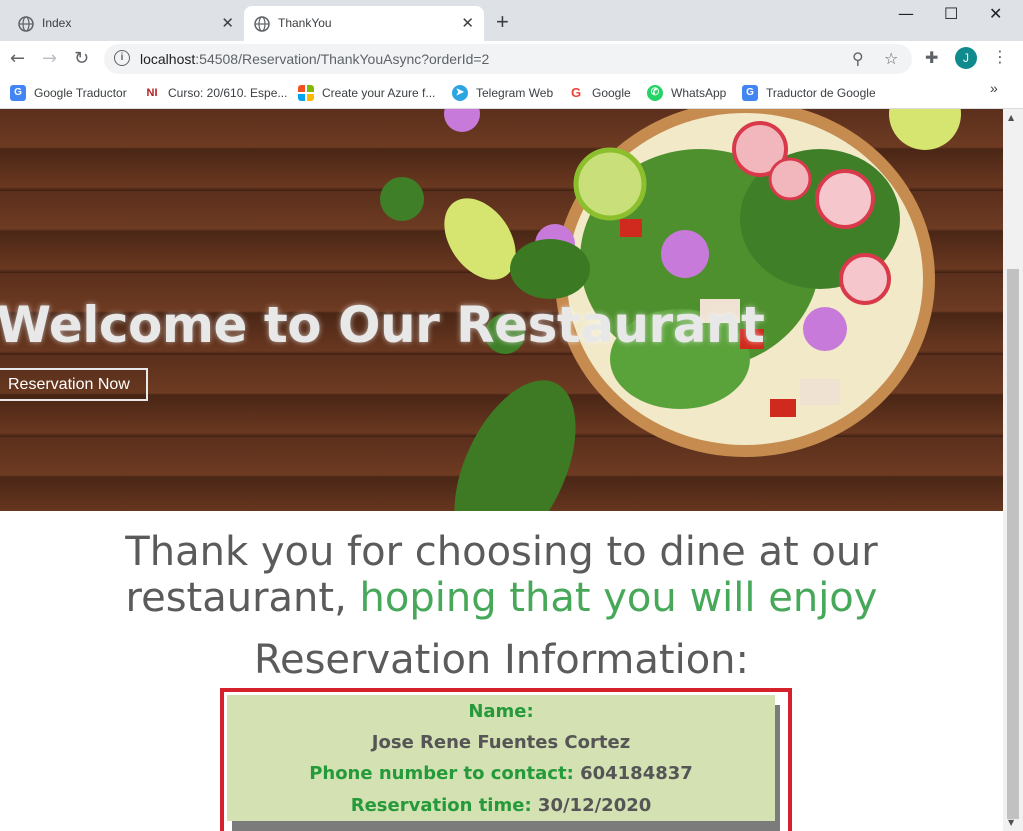 Image resolution: width=1023 pixels, height=831 pixels. Describe the element at coordinates (594, 805) in the screenshot. I see `time-value: 30/12/2020` at that location.